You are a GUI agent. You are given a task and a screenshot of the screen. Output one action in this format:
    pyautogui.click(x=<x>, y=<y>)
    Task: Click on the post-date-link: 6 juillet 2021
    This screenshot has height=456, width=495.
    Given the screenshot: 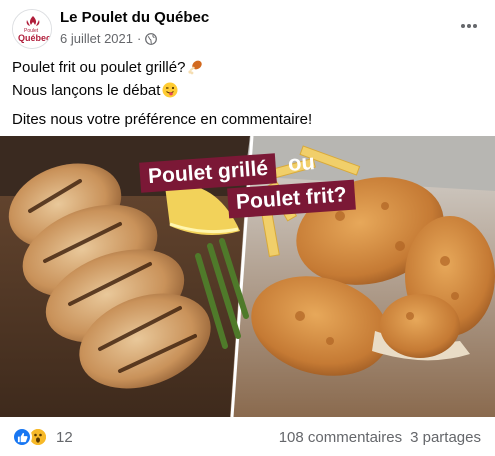 What is the action you would take?
    pyautogui.click(x=96, y=38)
    